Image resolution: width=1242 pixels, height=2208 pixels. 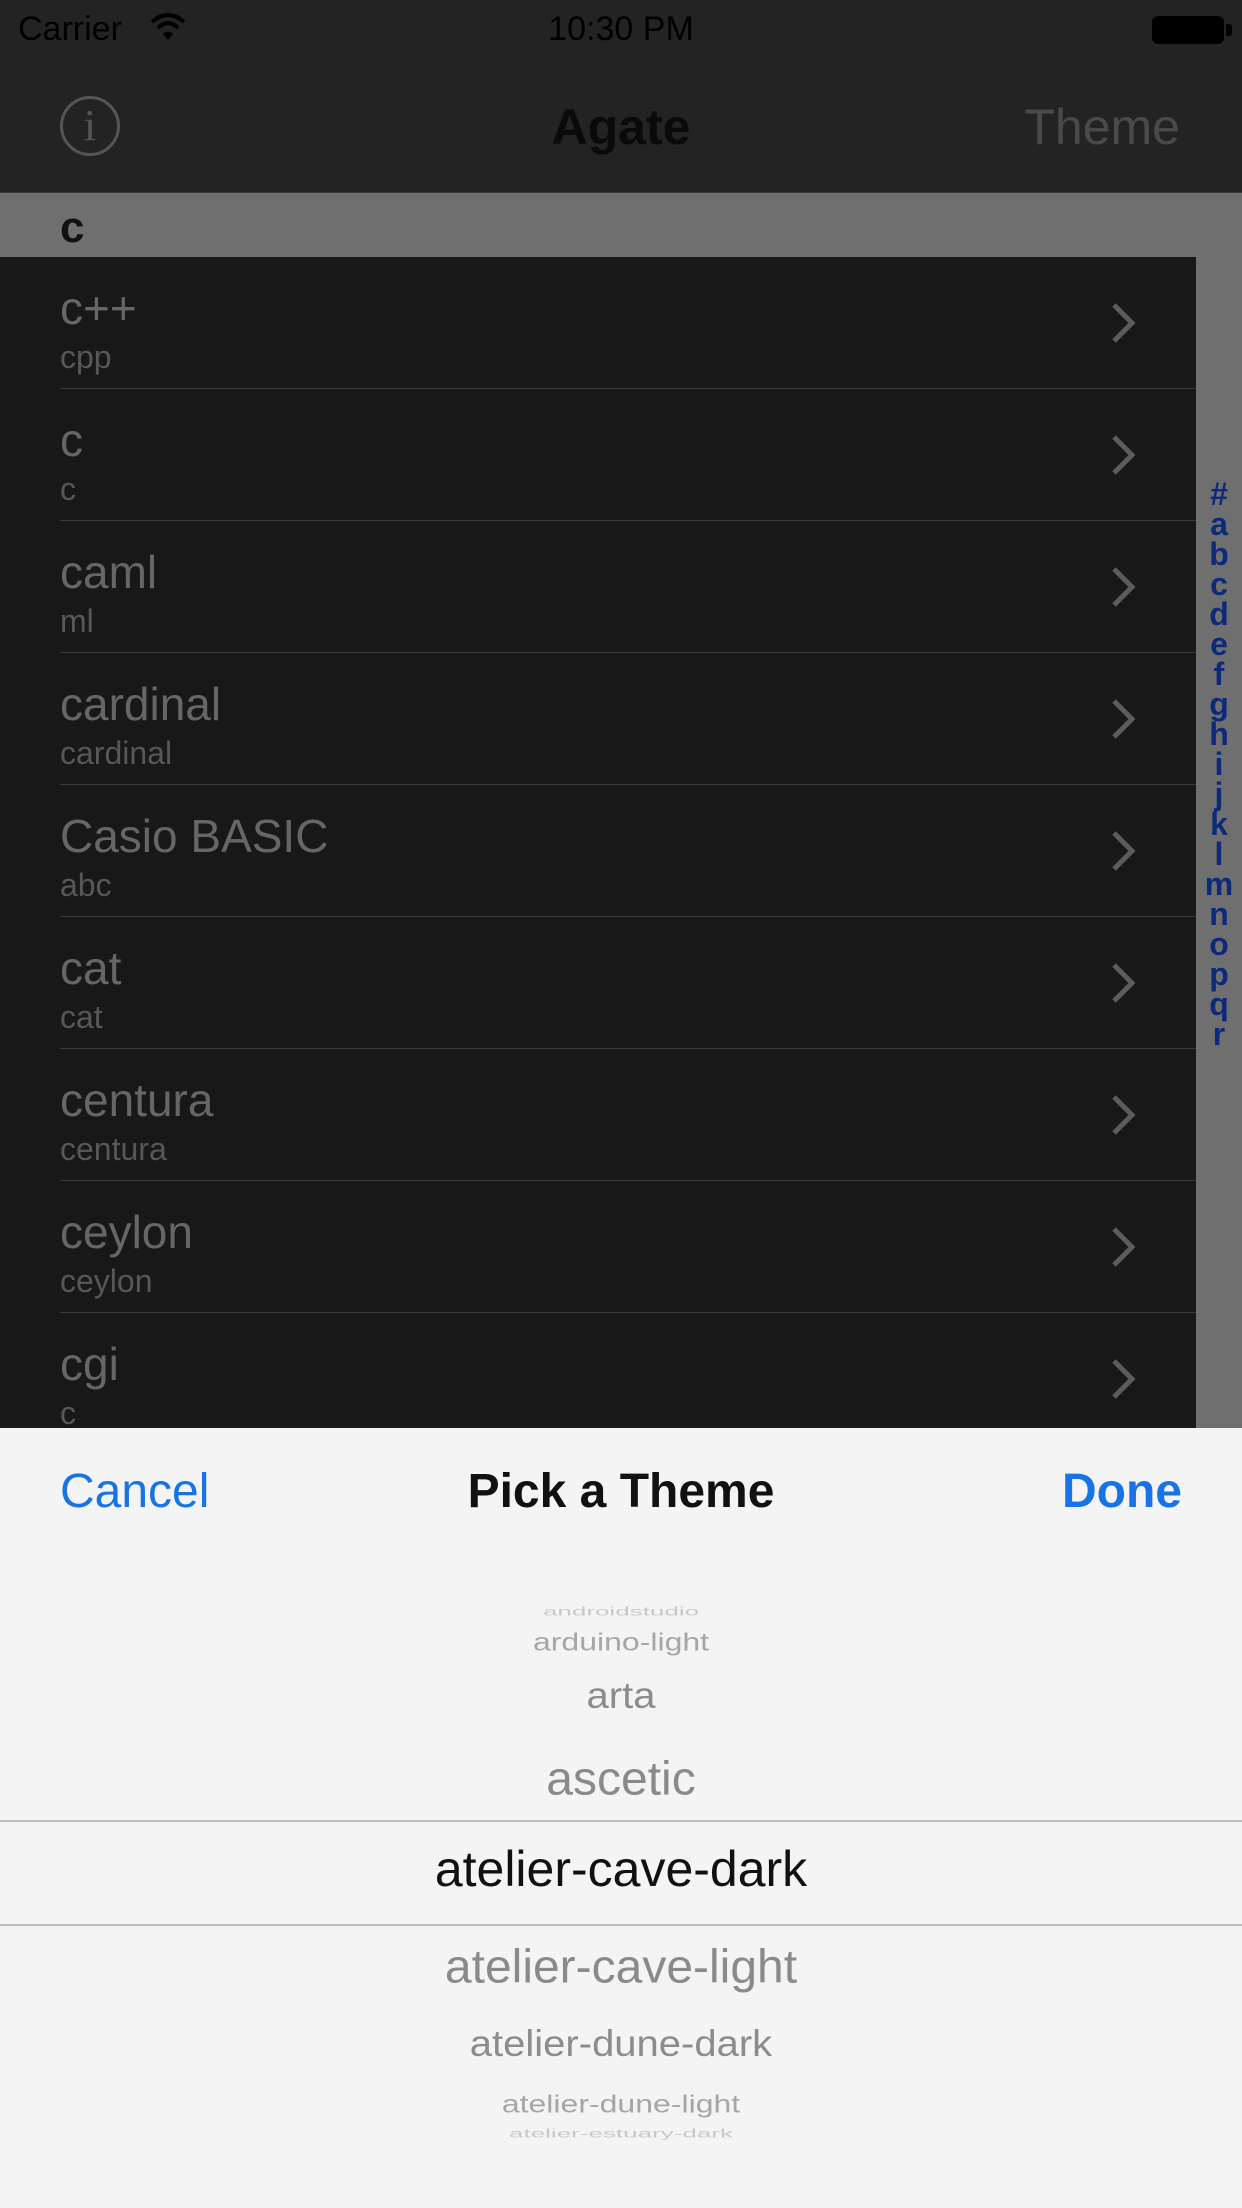 What do you see at coordinates (621, 1491) in the screenshot?
I see `sheet-title: Pick a Theme` at bounding box center [621, 1491].